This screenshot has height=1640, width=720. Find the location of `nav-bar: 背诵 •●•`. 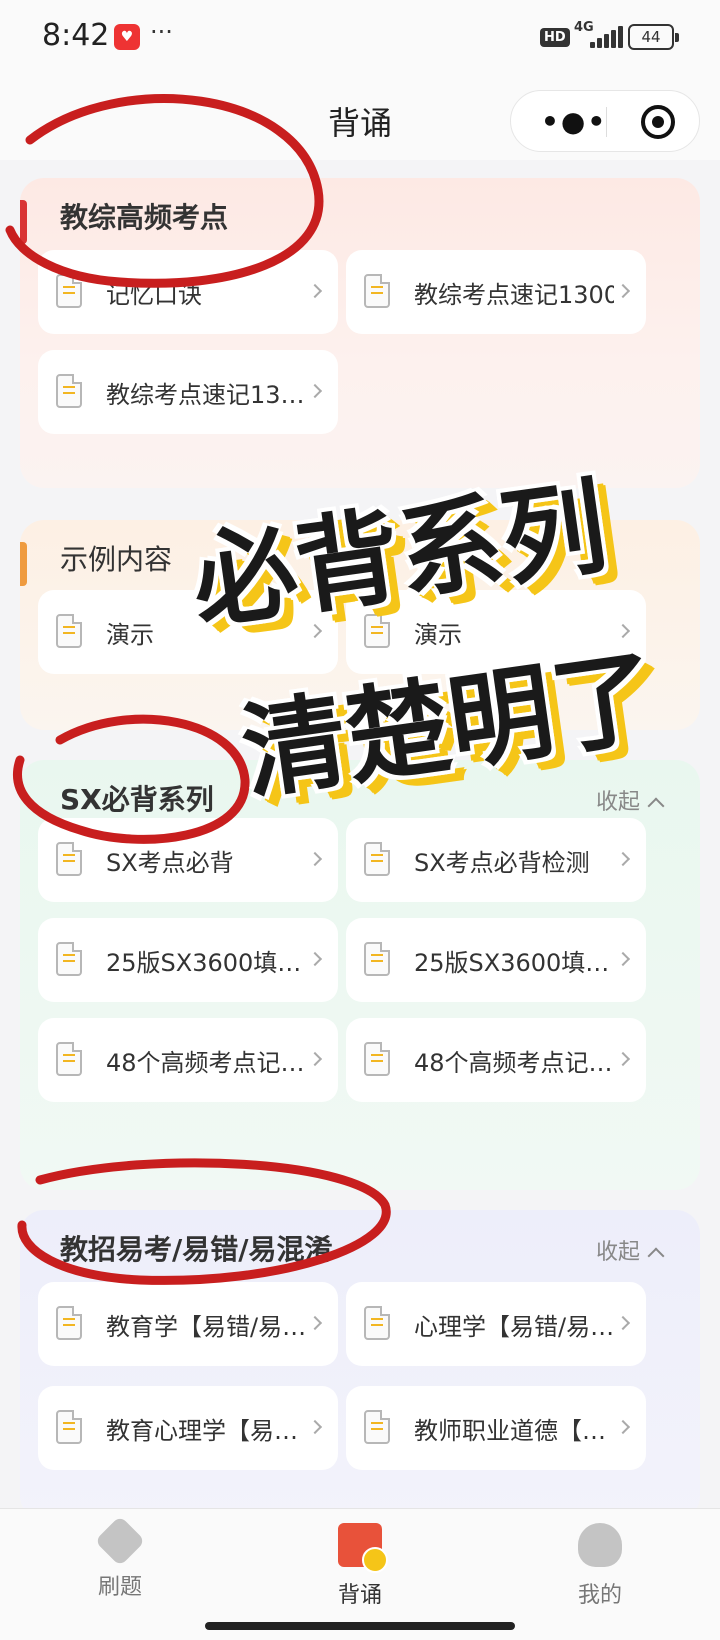

nav-bar: 背诵 •●• is located at coordinates (360, 120).